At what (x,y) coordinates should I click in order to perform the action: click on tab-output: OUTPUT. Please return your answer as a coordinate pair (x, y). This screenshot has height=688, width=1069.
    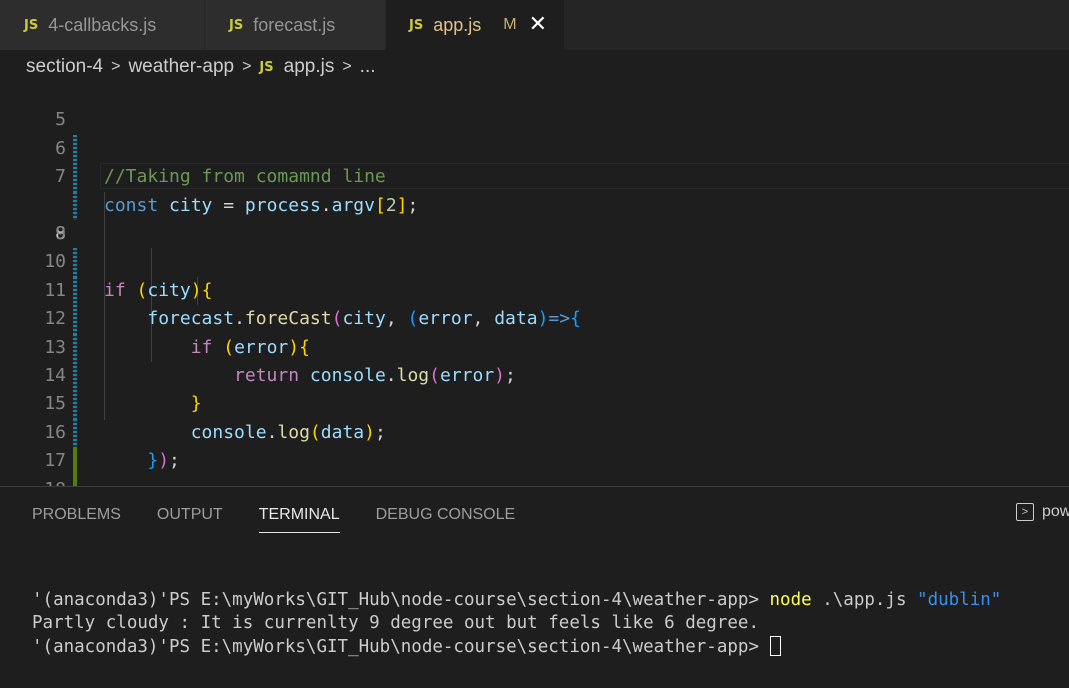
    Looking at the image, I should click on (190, 513).